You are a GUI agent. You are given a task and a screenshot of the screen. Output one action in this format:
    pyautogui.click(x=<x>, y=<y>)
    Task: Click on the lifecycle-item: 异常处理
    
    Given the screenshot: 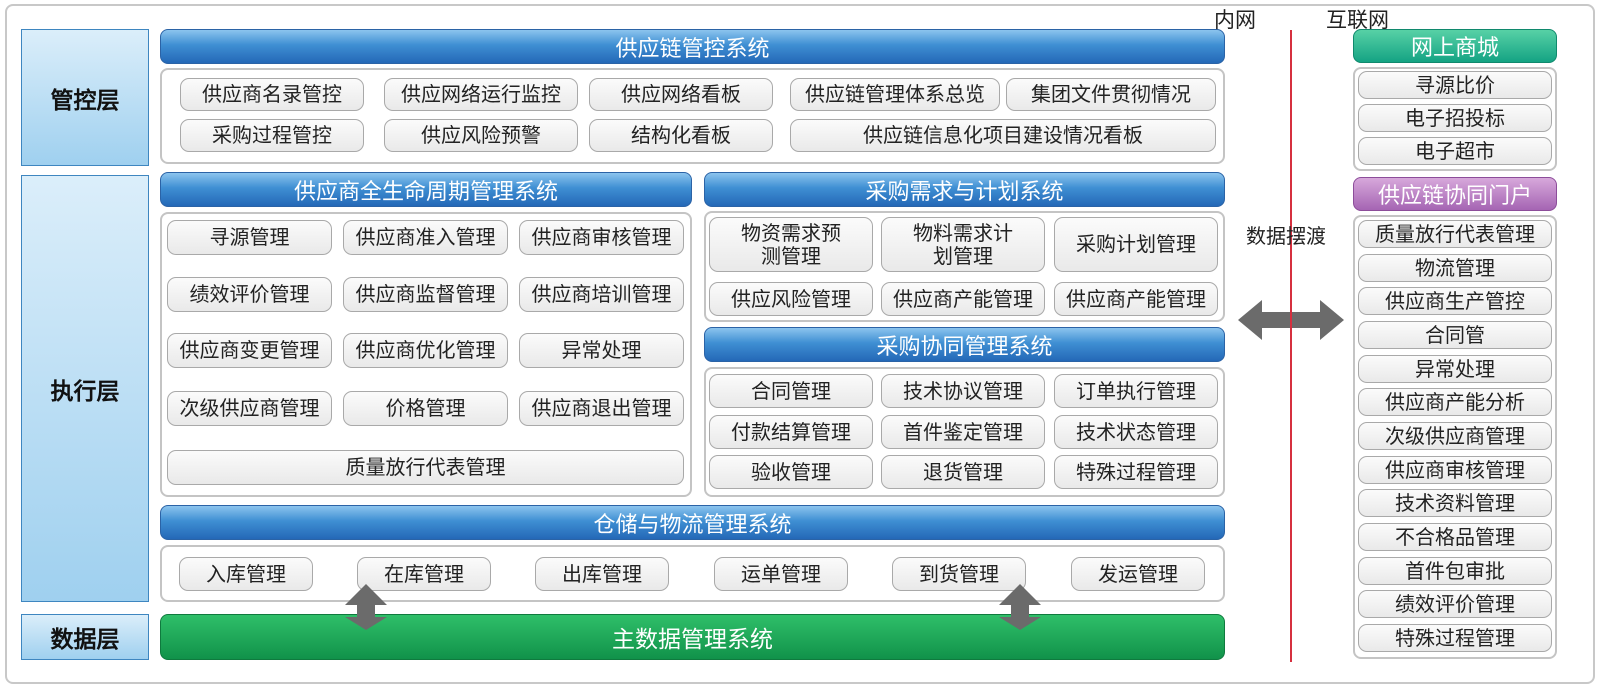 What is the action you would take?
    pyautogui.click(x=601, y=350)
    